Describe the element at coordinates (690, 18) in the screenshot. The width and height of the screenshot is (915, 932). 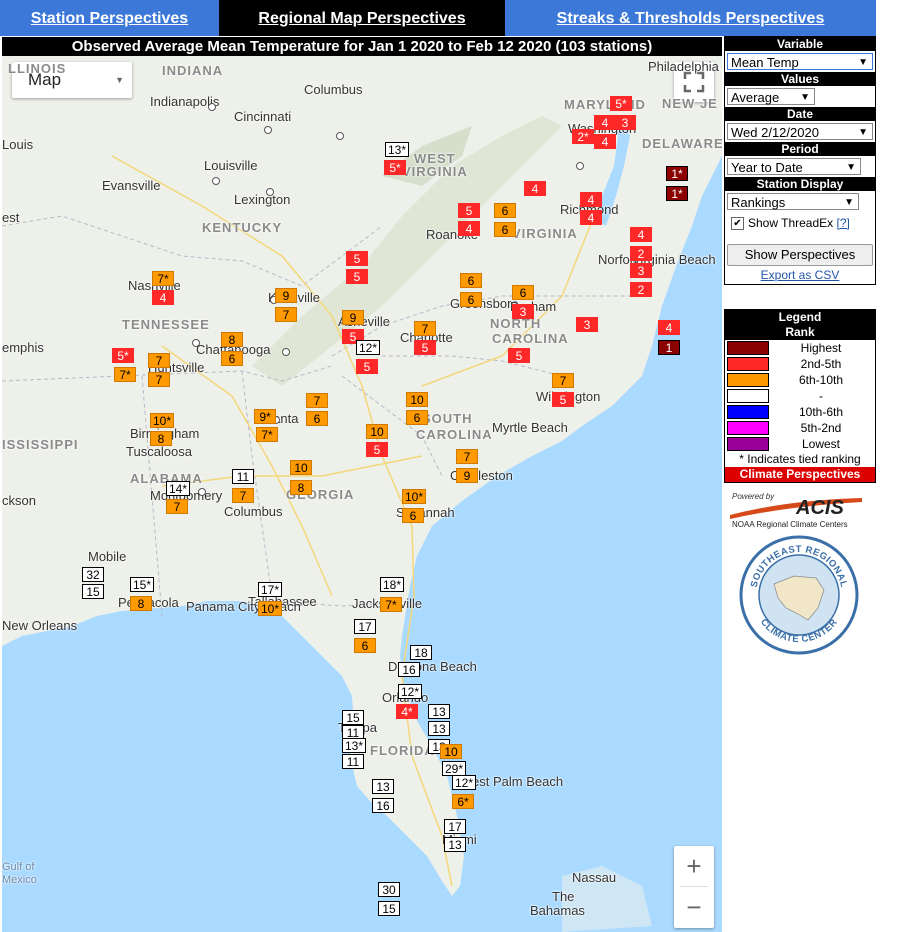
I see `tab-streaks-thresholds-perspectives: Streaks & Thresholds Perspectives` at that location.